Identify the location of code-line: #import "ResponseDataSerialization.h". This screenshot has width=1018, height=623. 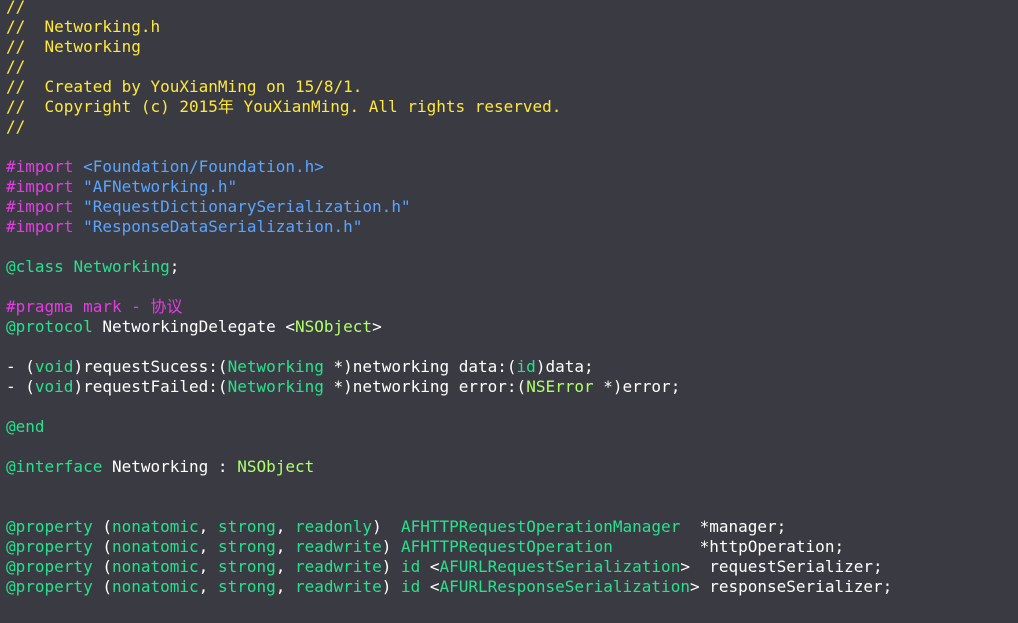
(184, 227).